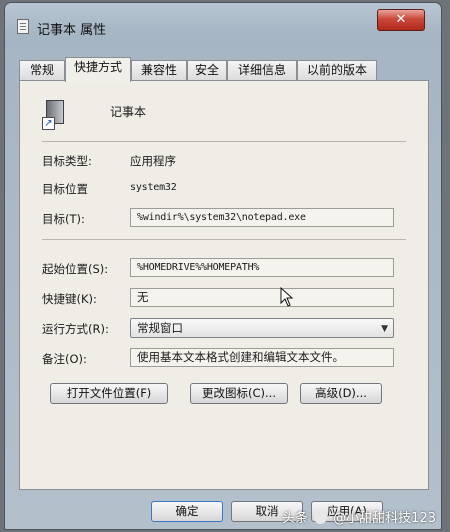  Describe the element at coordinates (262, 328) in the screenshot. I see `run-select: 常规窗口 ▼` at that location.